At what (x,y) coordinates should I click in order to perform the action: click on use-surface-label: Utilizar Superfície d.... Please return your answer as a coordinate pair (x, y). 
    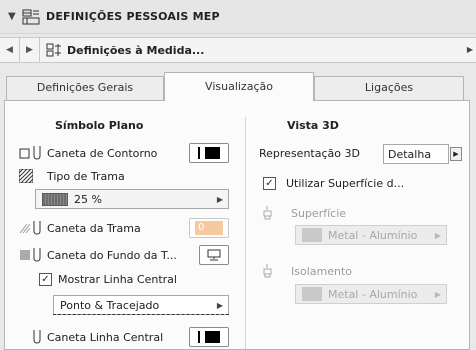
    Looking at the image, I should click on (345, 183).